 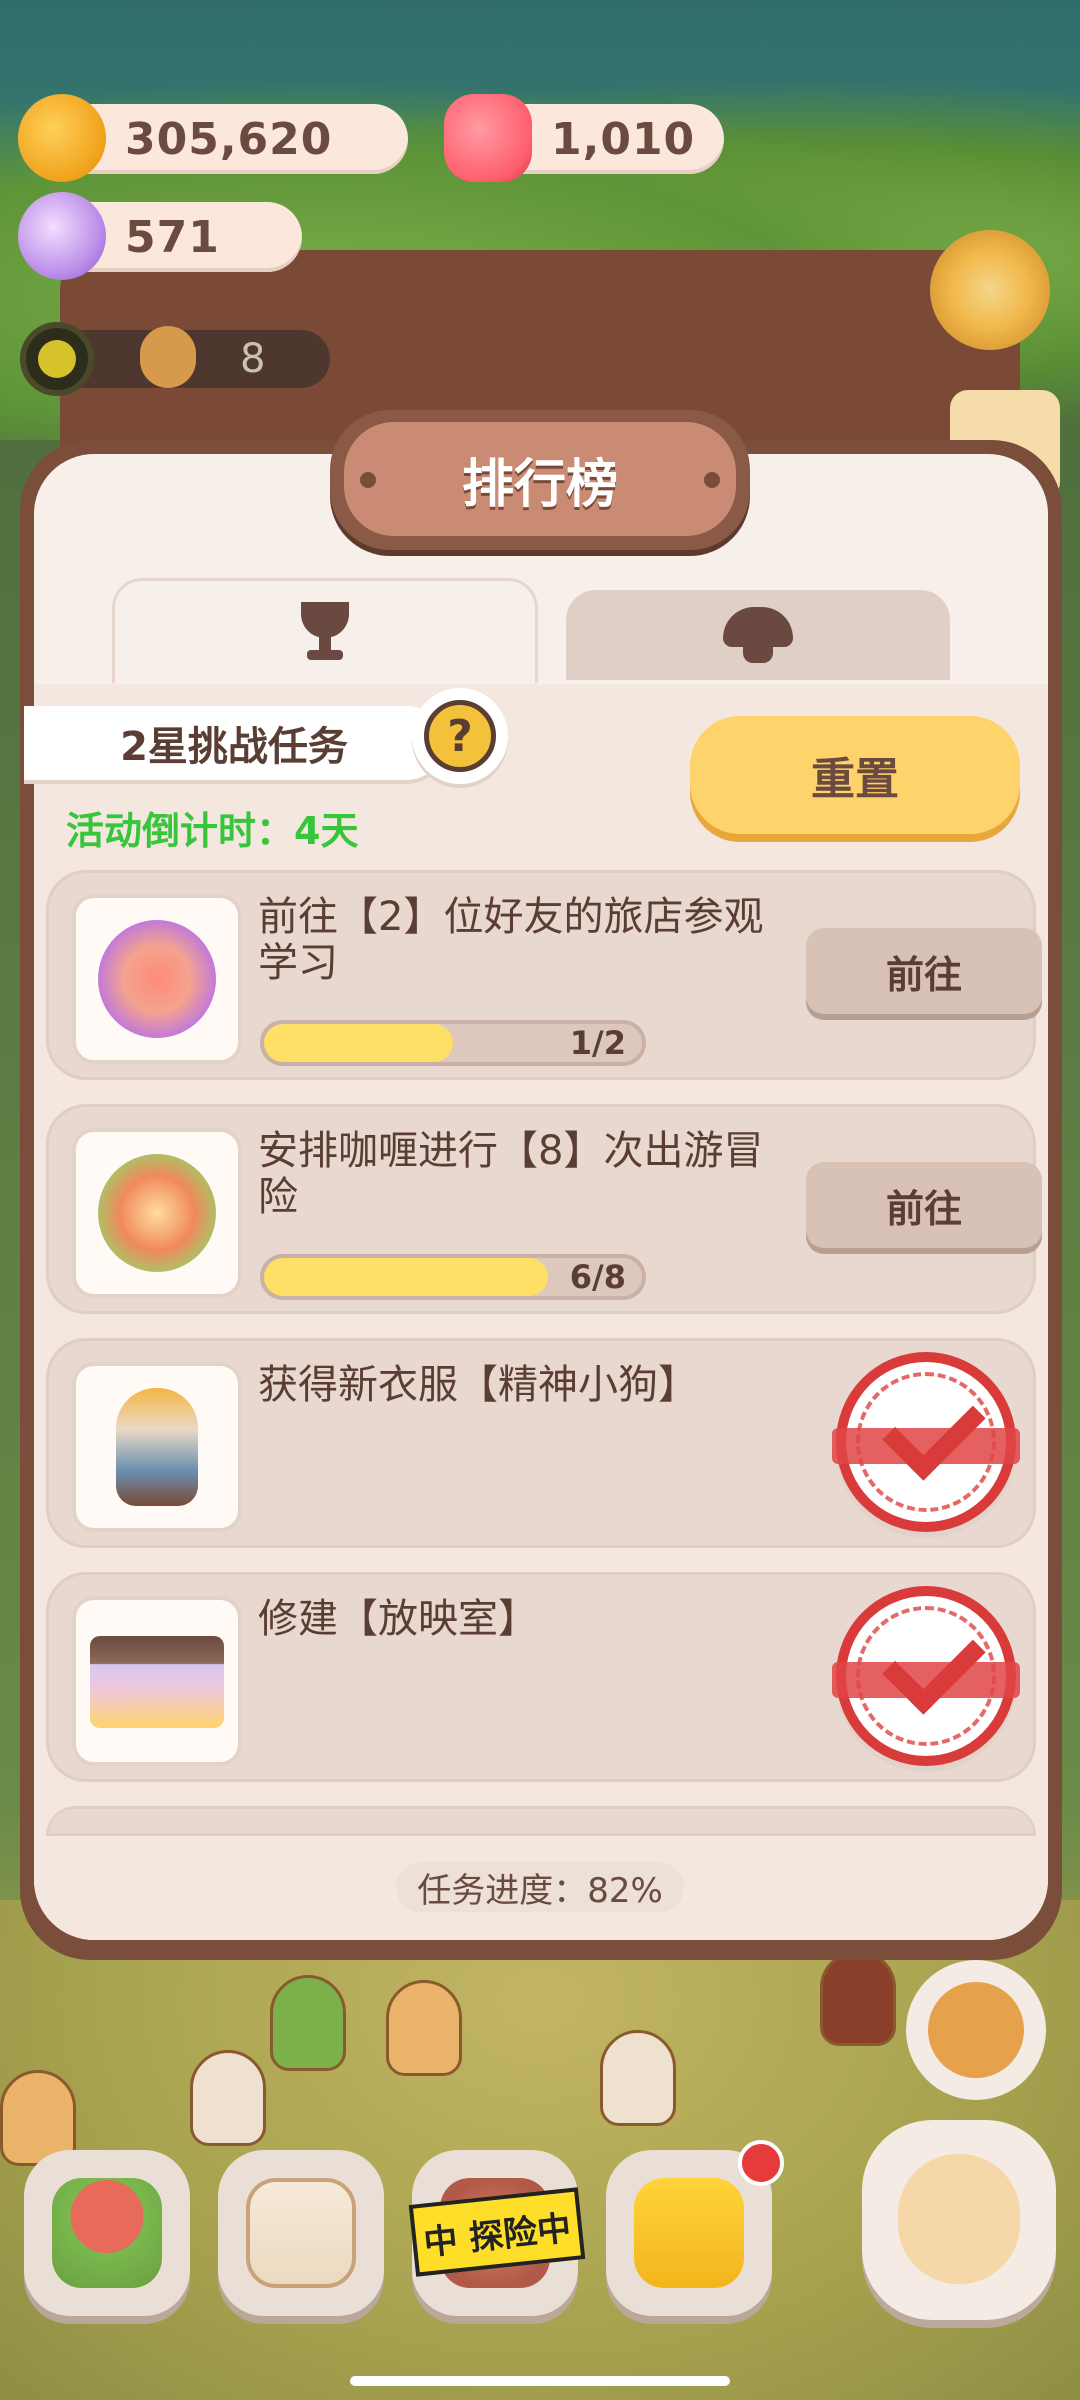 I want to click on pet-button, so click(x=959, y=2220).